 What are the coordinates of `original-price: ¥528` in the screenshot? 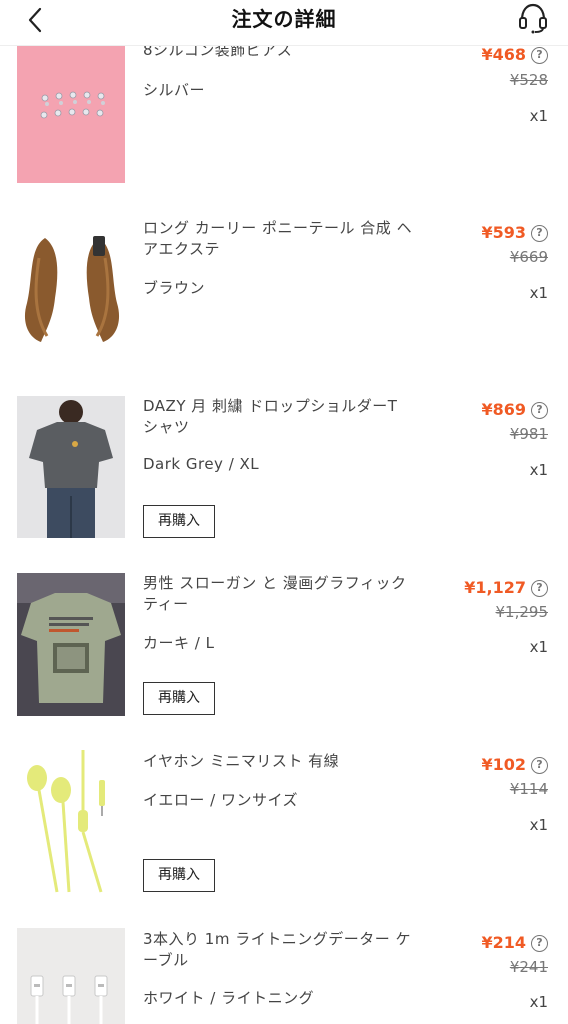 It's located at (528, 80).